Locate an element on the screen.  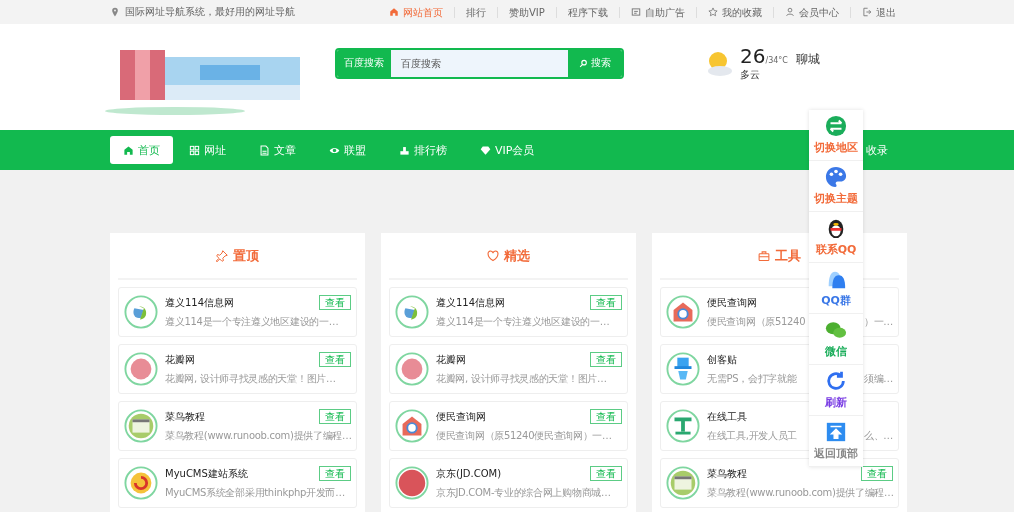
ad-icon is located at coordinates (635, 12).